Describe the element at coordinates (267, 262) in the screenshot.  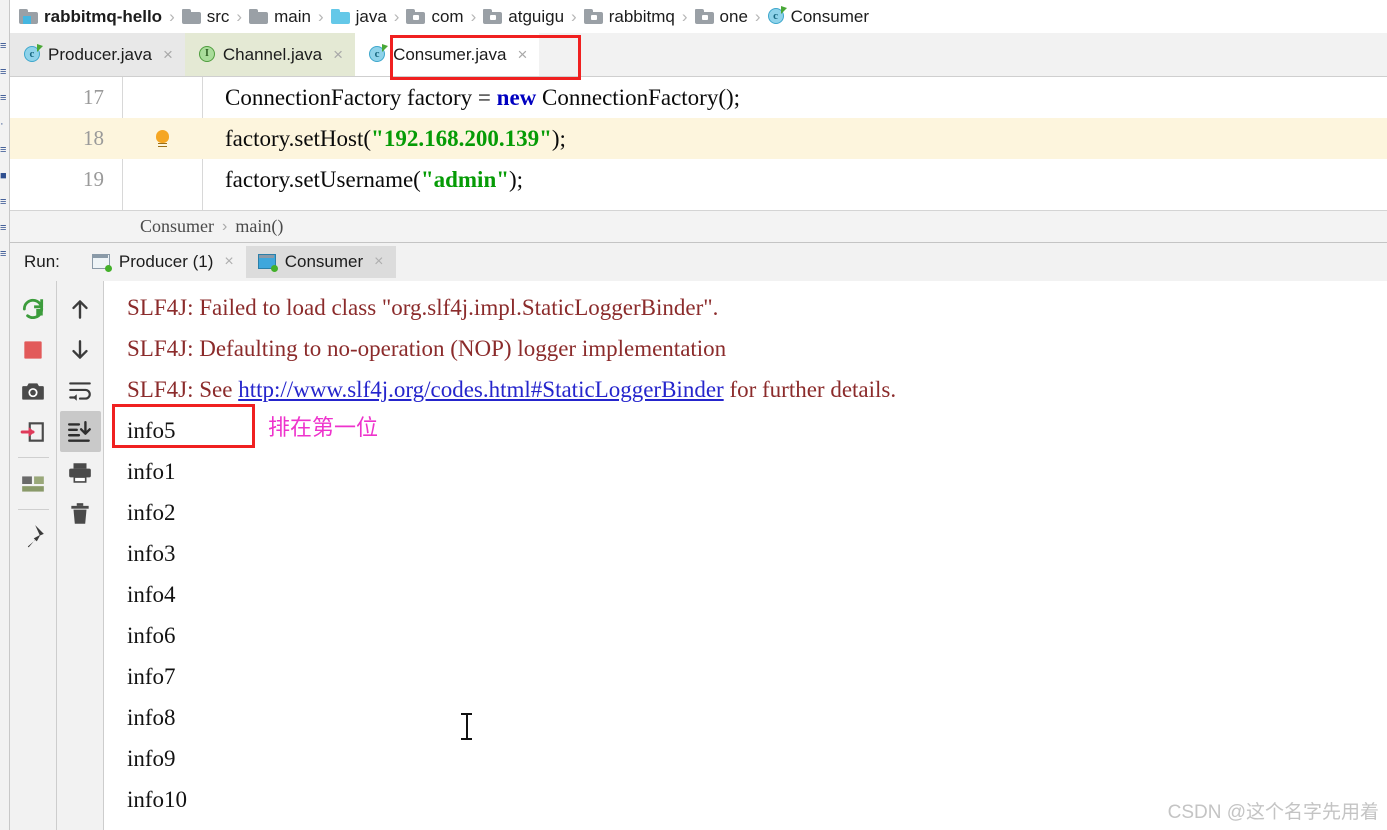
I see `console-icon` at that location.